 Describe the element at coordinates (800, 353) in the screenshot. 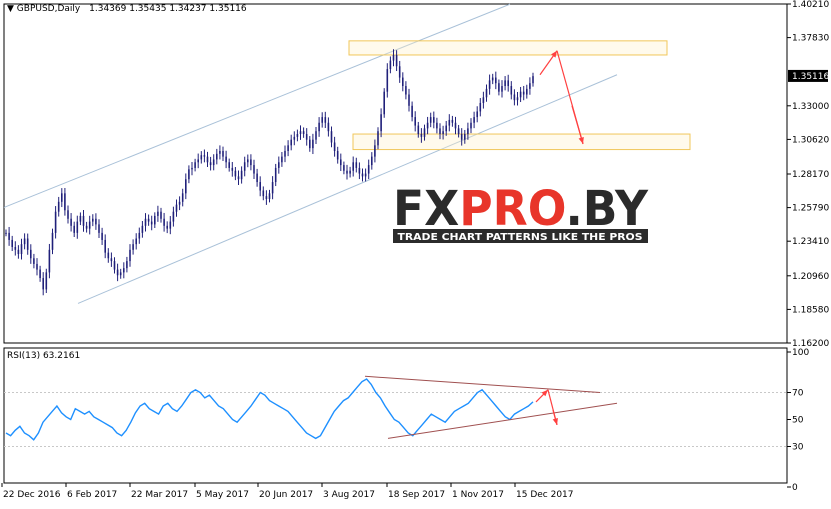

I see `rsi-tick-label: 100` at that location.